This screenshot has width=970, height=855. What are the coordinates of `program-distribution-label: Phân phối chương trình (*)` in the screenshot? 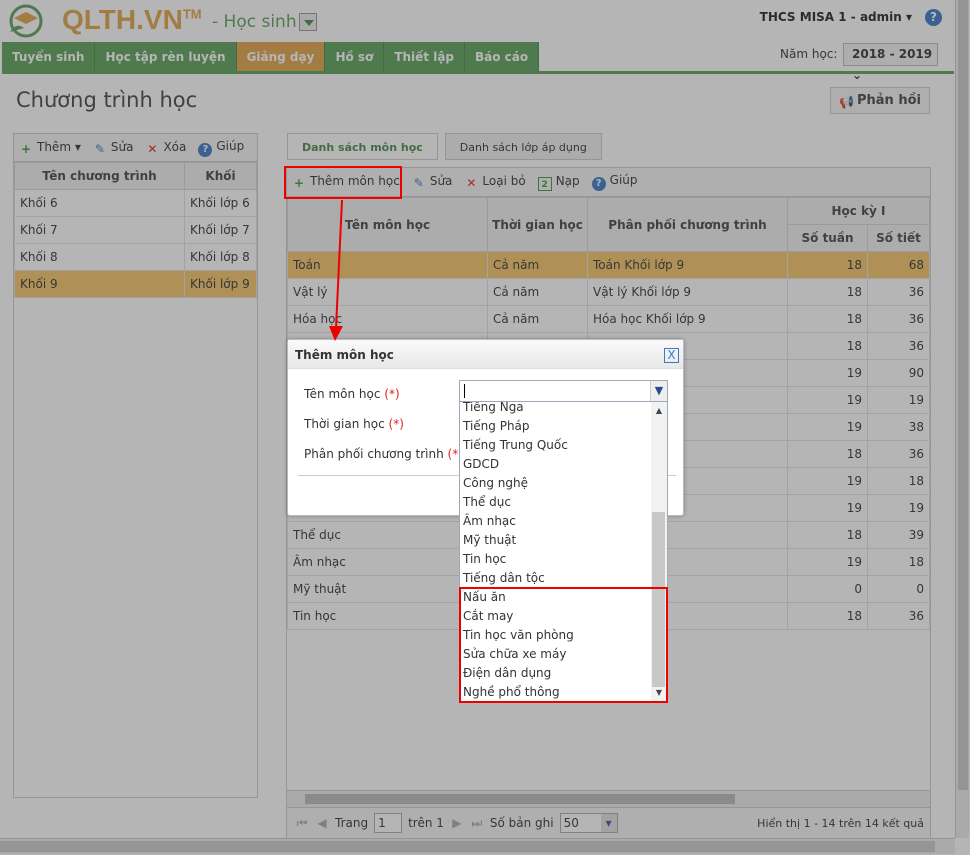 It's located at (383, 454).